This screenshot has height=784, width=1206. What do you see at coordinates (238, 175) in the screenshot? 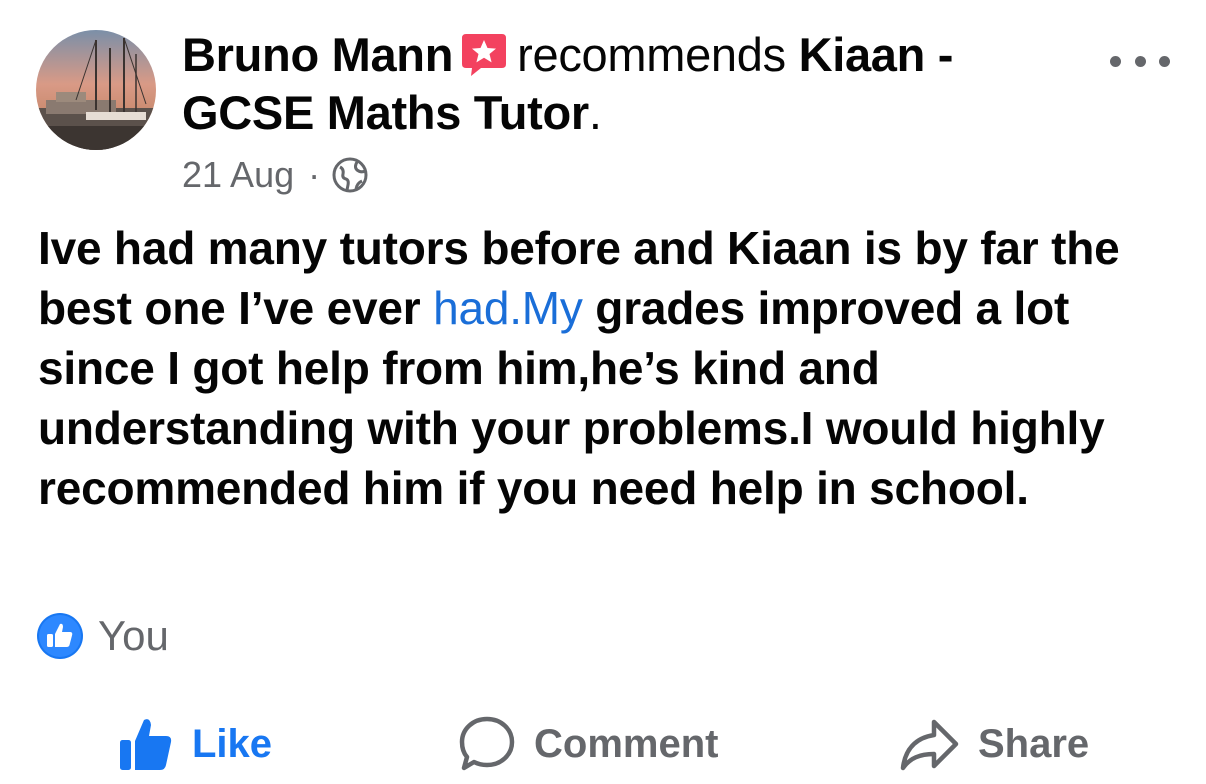
I see `post-date: 21 Aug` at bounding box center [238, 175].